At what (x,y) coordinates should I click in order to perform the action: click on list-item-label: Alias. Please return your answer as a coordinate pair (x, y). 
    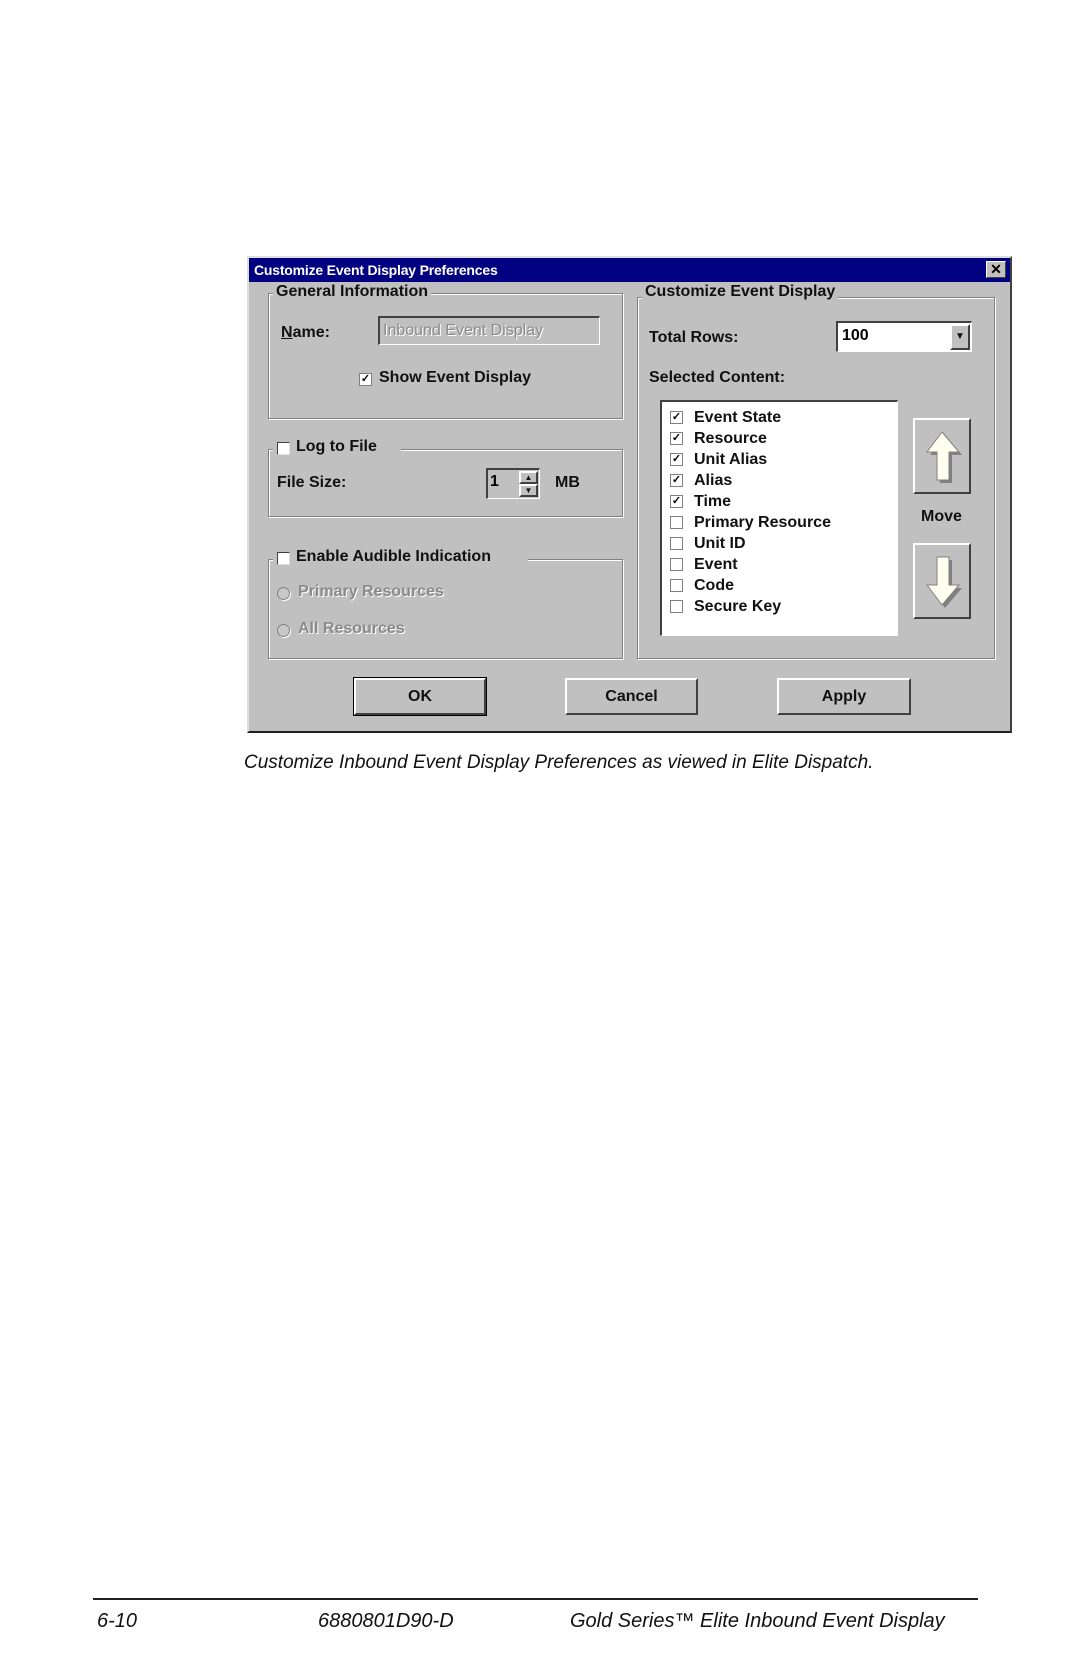
    Looking at the image, I should click on (713, 480).